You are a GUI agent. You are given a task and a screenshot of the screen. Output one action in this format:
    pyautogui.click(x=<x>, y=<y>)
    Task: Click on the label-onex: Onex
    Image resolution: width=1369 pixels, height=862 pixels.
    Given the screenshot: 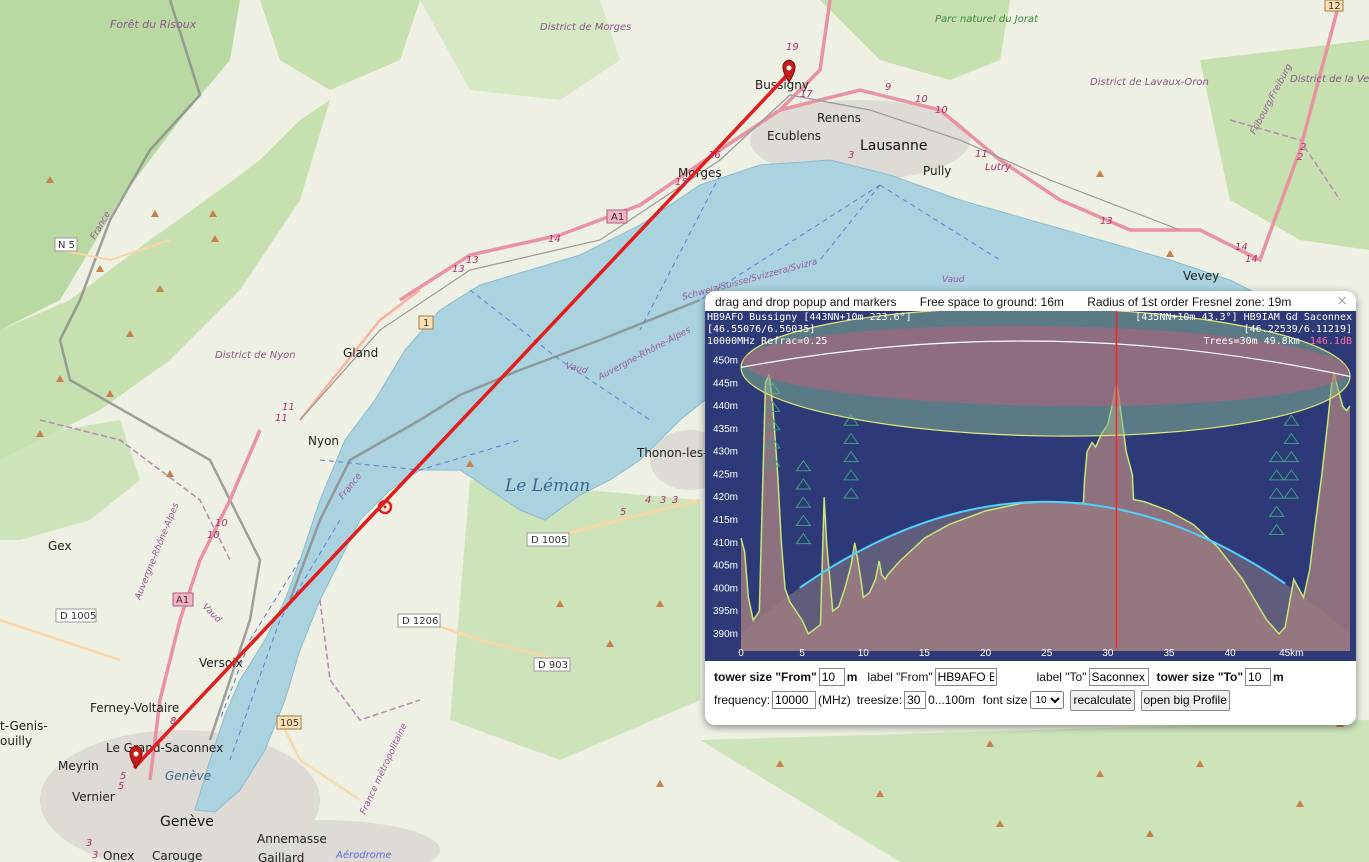 What is the action you would take?
    pyautogui.click(x=118, y=855)
    